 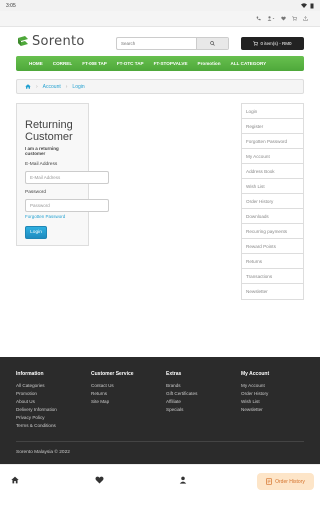 What do you see at coordinates (160, 441) in the screenshot?
I see `footer-divider` at bounding box center [160, 441].